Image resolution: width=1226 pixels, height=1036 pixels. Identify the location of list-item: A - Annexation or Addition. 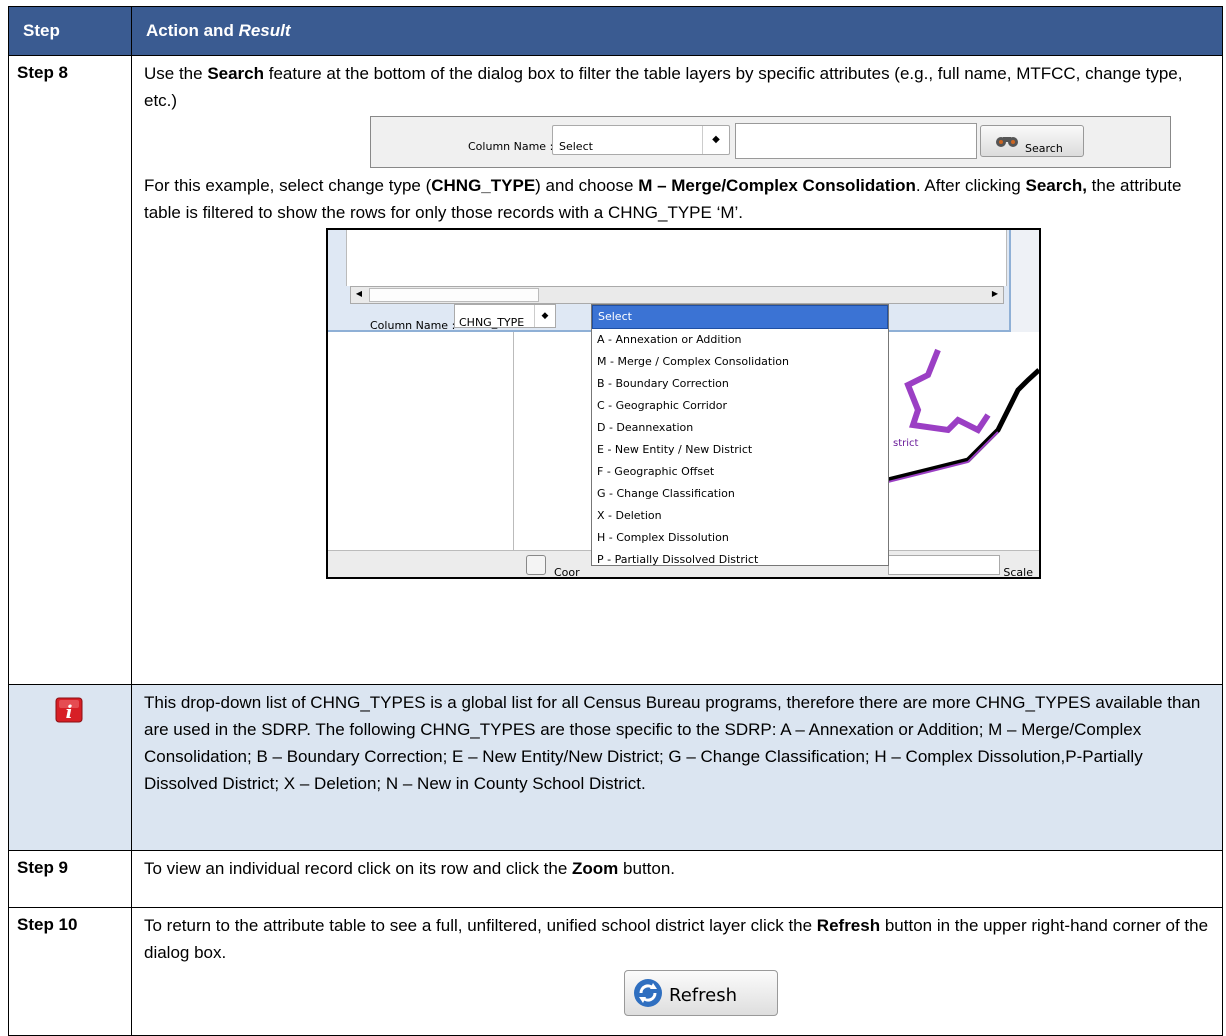
(740, 340).